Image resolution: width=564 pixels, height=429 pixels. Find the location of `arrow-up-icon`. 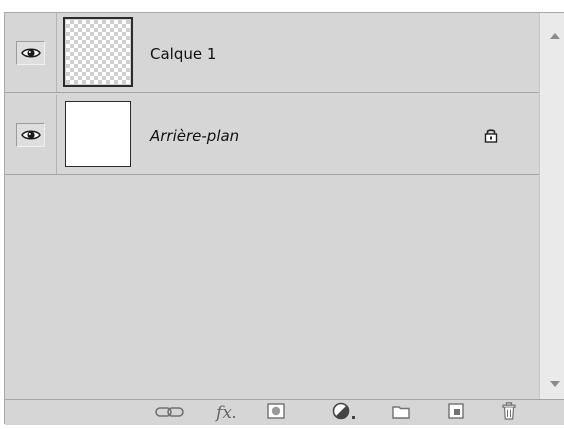

arrow-up-icon is located at coordinates (555, 33).